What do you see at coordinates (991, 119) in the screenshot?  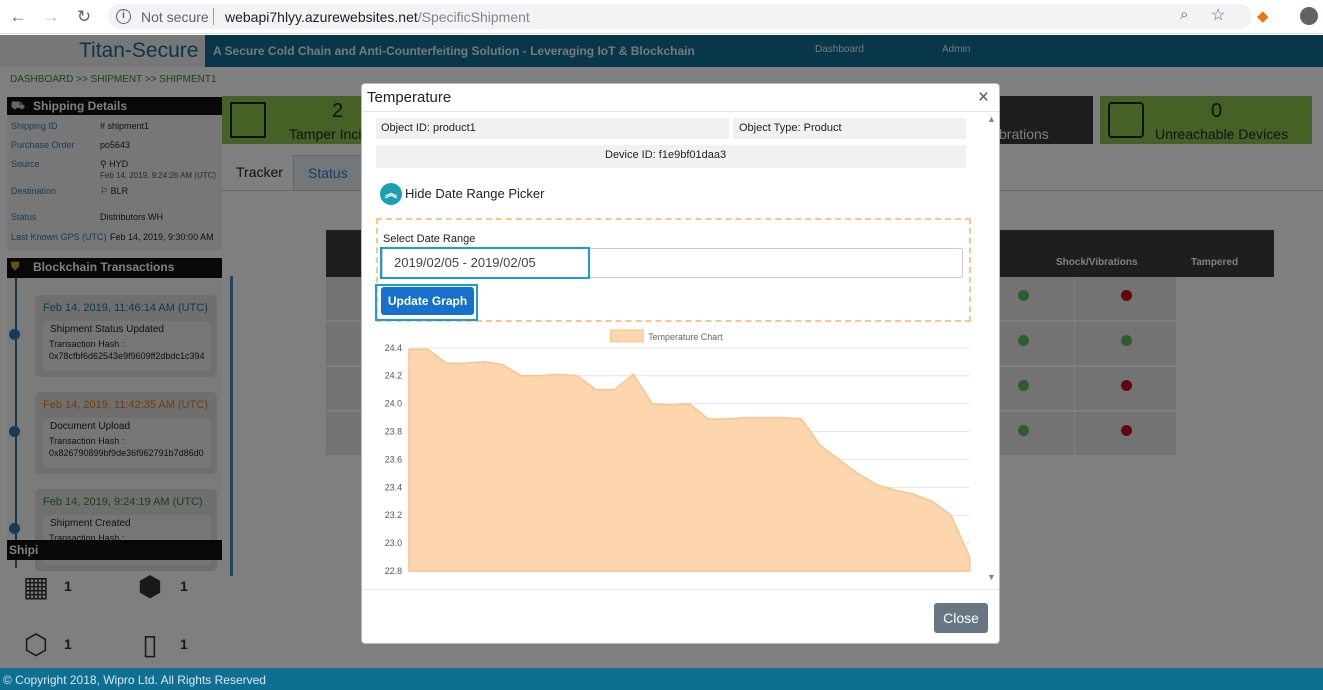 I see `scroll-up-icon: ▲` at bounding box center [991, 119].